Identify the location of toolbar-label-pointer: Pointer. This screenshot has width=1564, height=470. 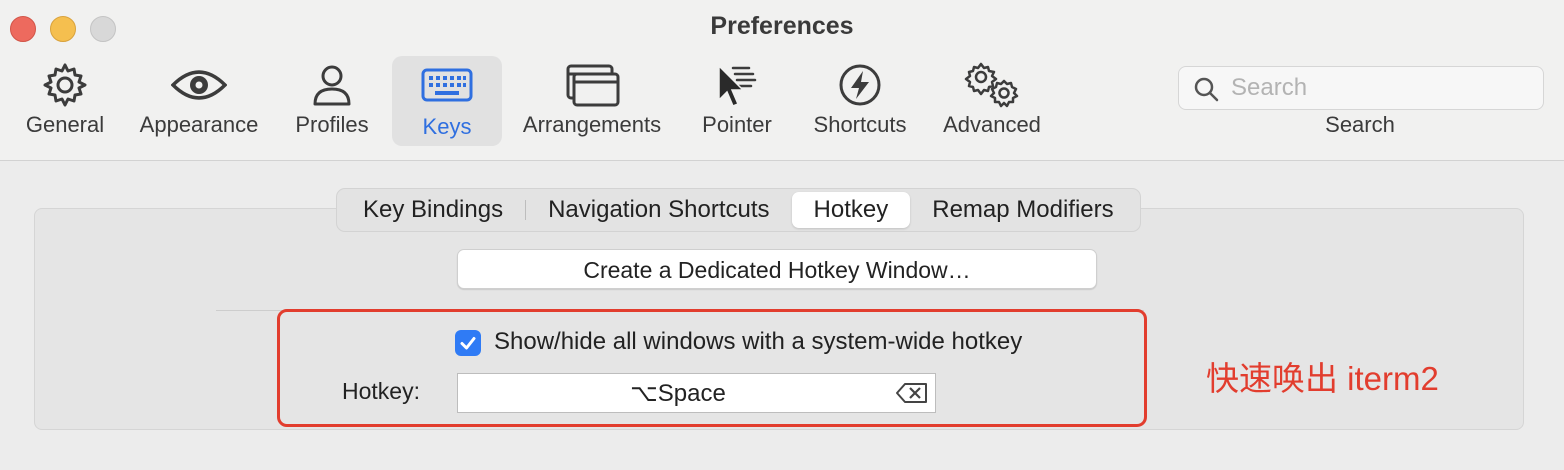
(737, 124).